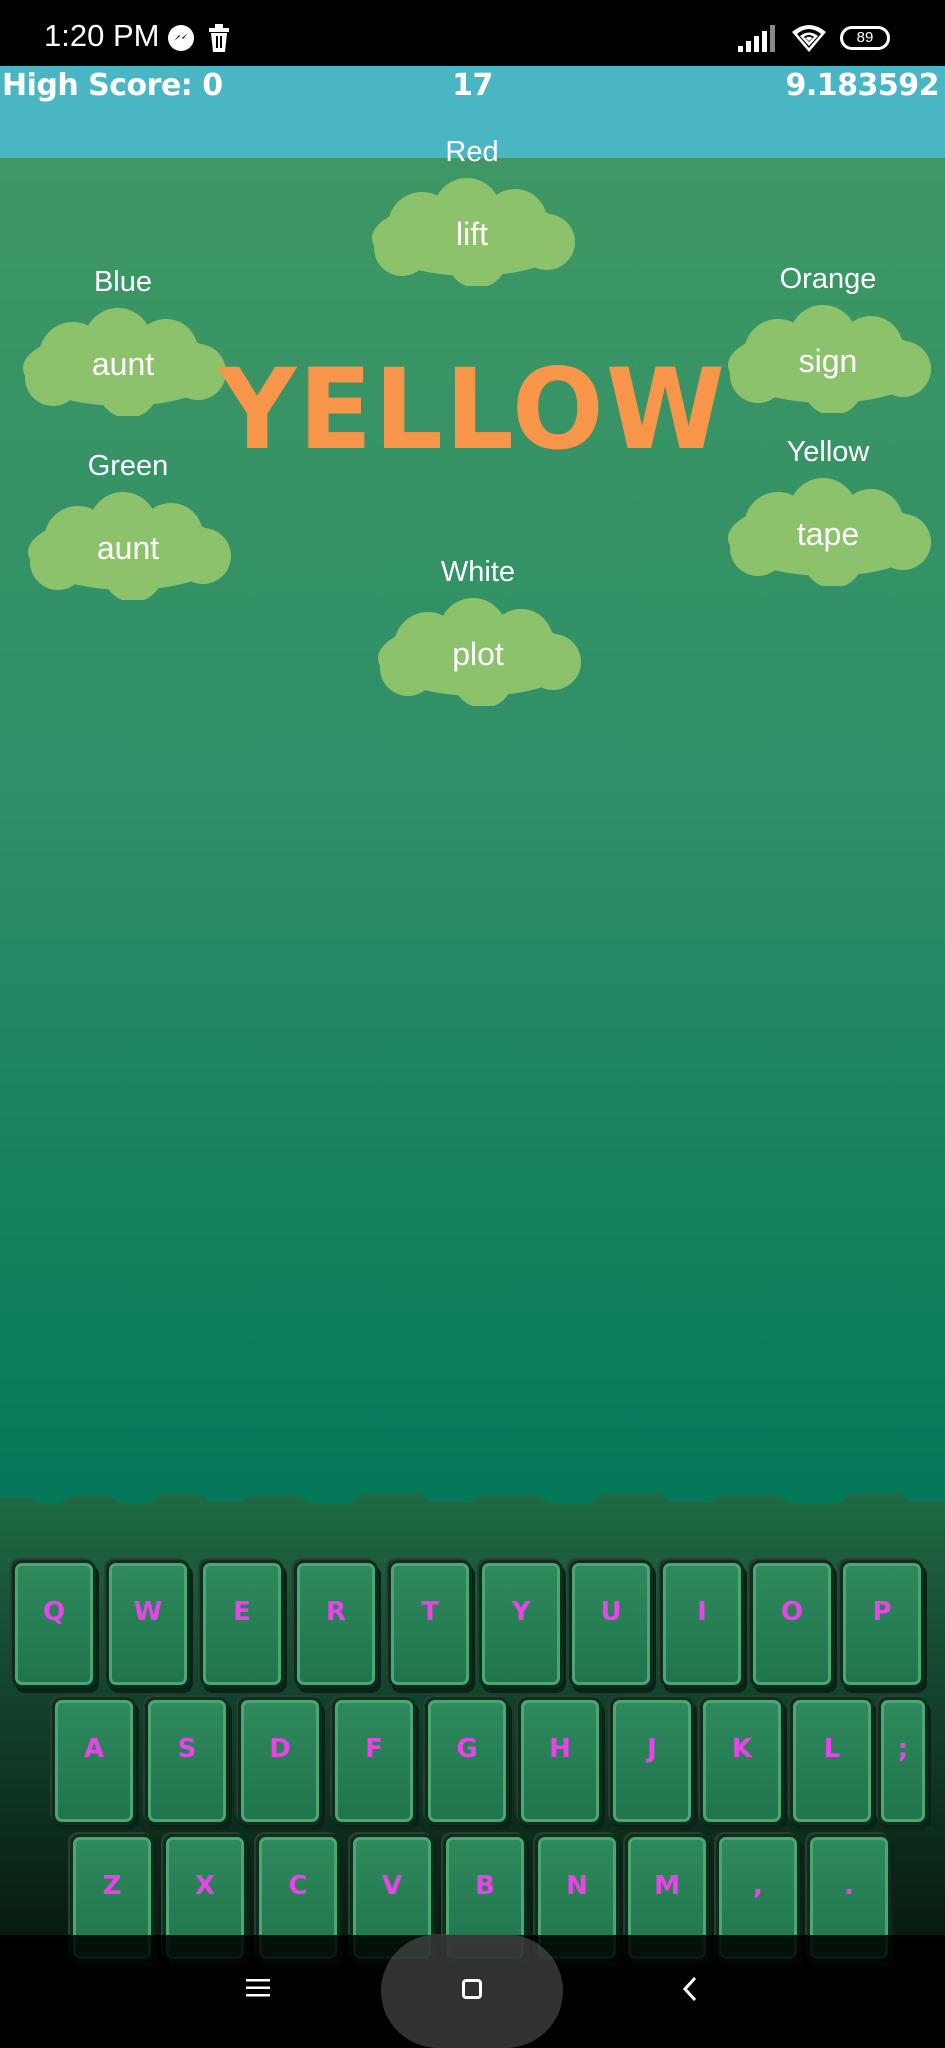  I want to click on key-g: G, so click(467, 1761).